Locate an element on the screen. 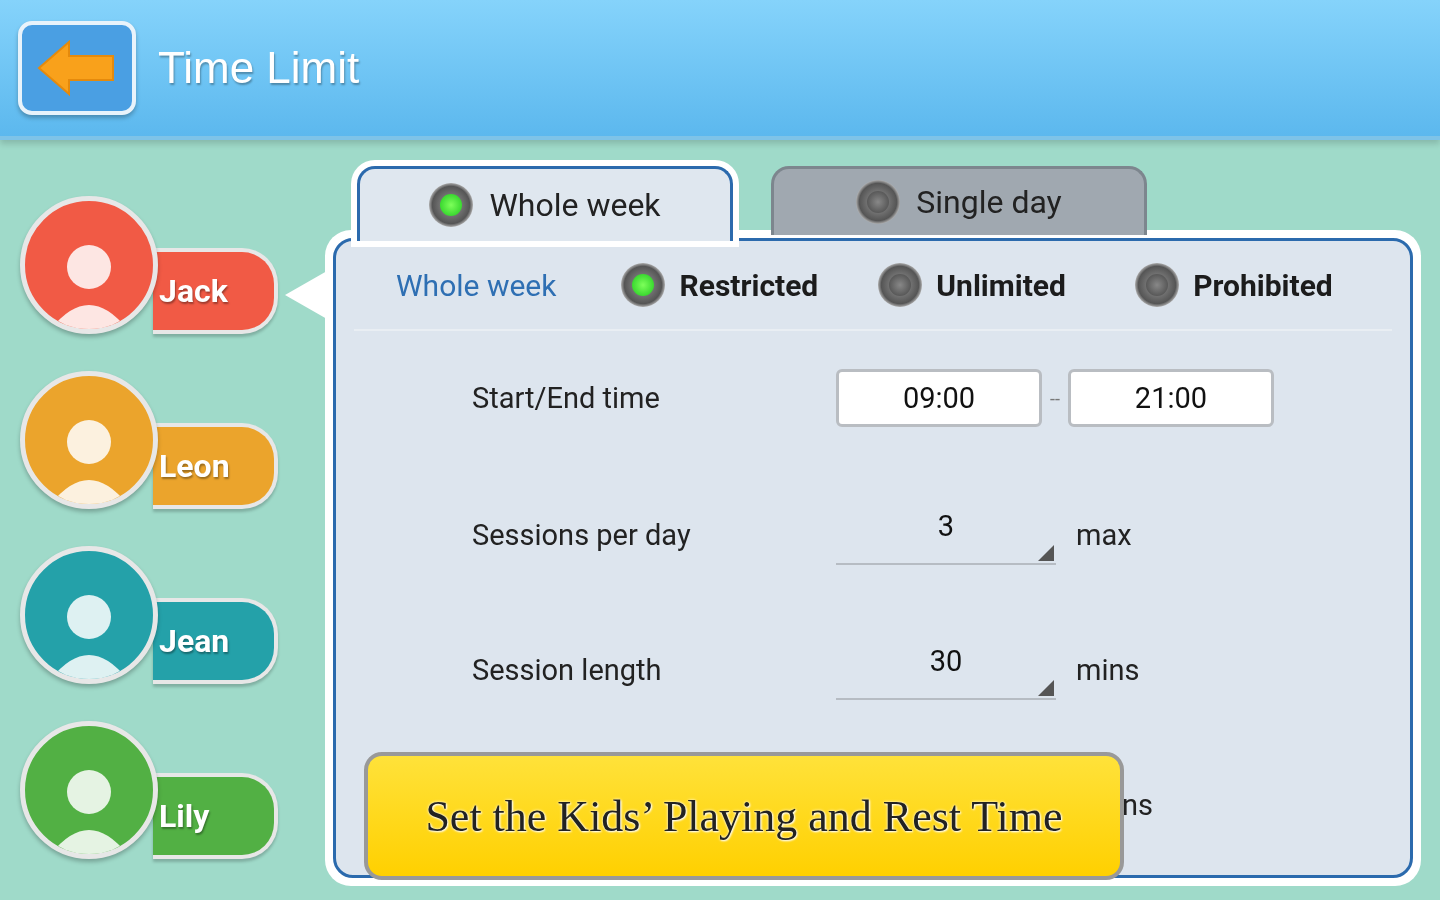 This screenshot has width=1440, height=900. option-label: Unlimited is located at coordinates (1001, 285).